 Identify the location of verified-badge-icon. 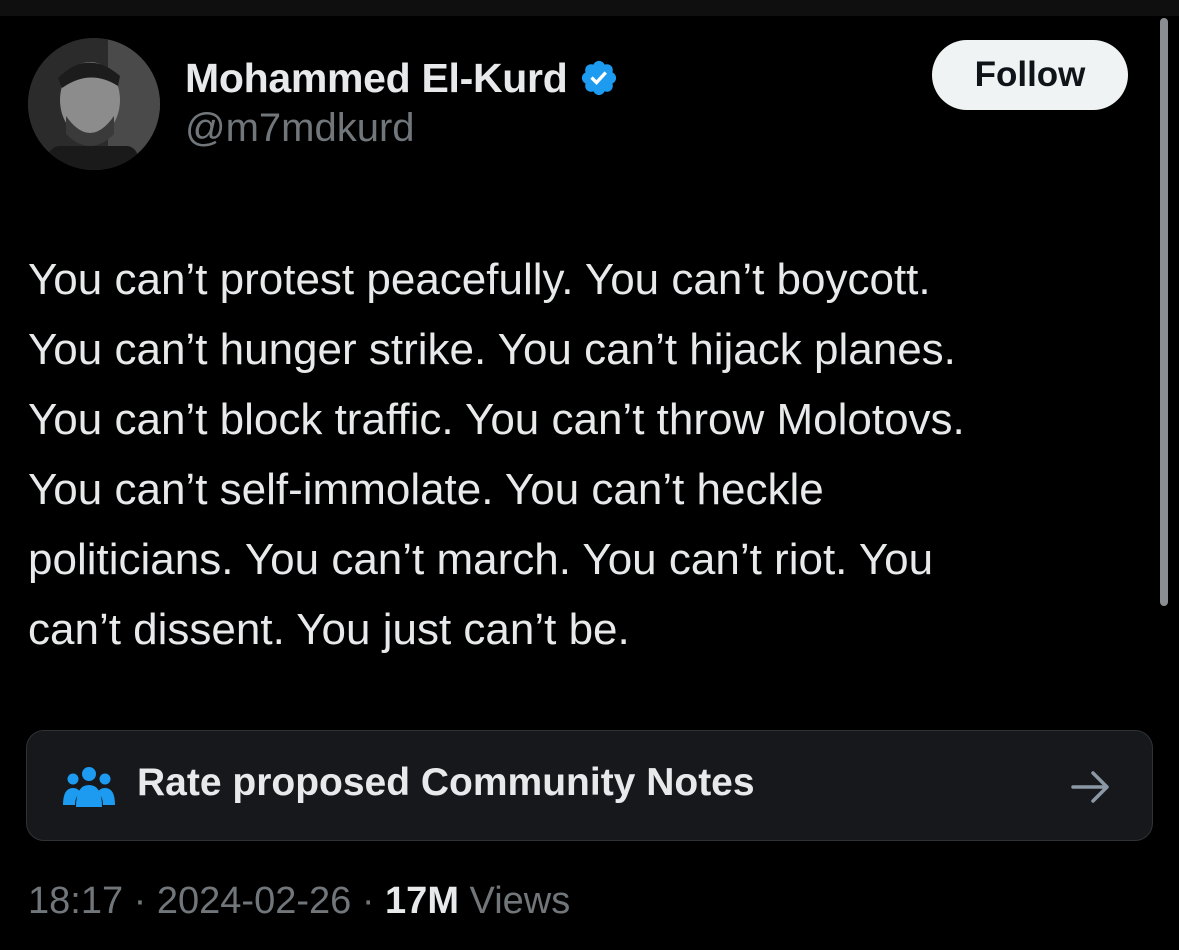
(599, 78).